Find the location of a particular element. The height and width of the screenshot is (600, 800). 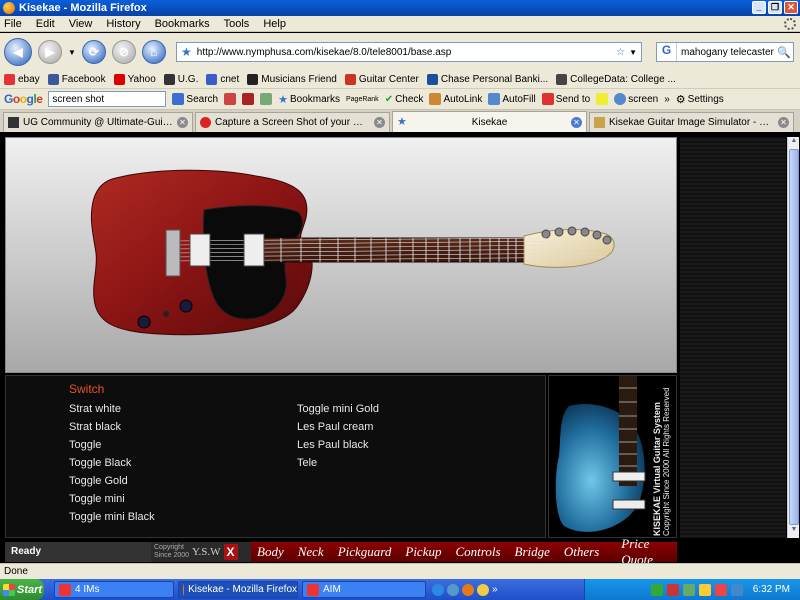

menu-view: View is located at coordinates (81, 24).